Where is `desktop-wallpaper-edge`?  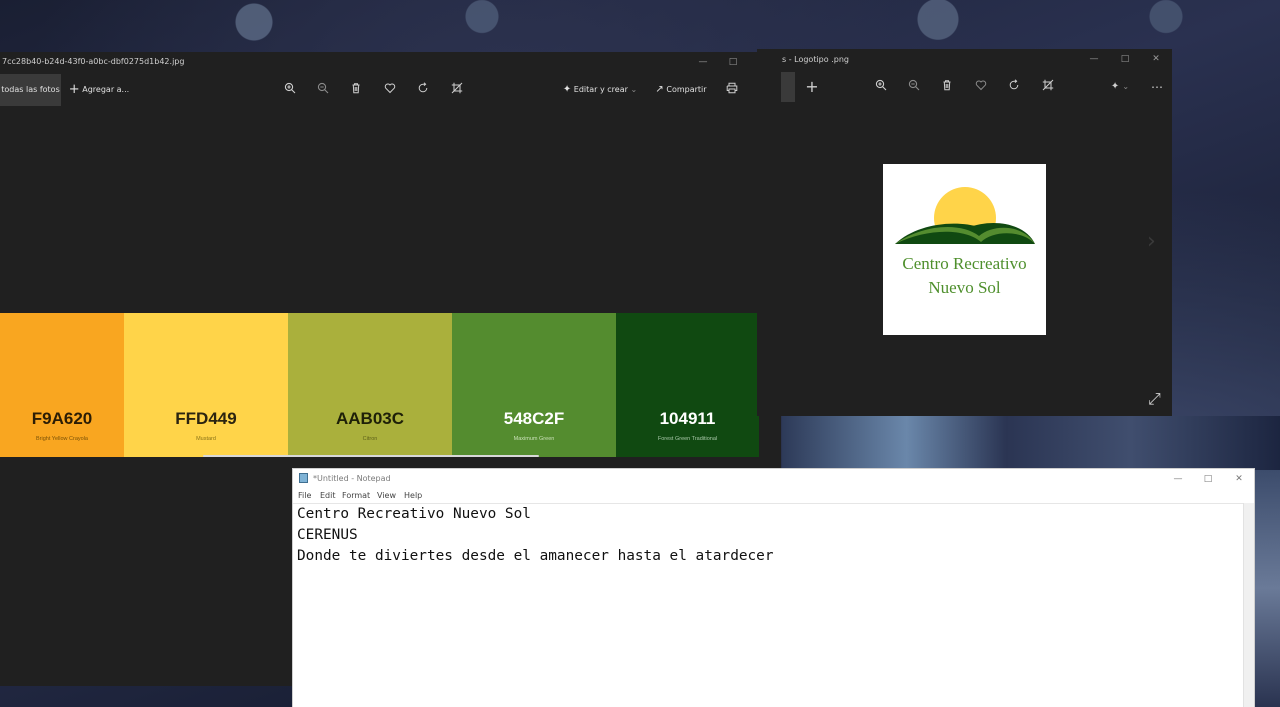
desktop-wallpaper-edge is located at coordinates (1267, 588).